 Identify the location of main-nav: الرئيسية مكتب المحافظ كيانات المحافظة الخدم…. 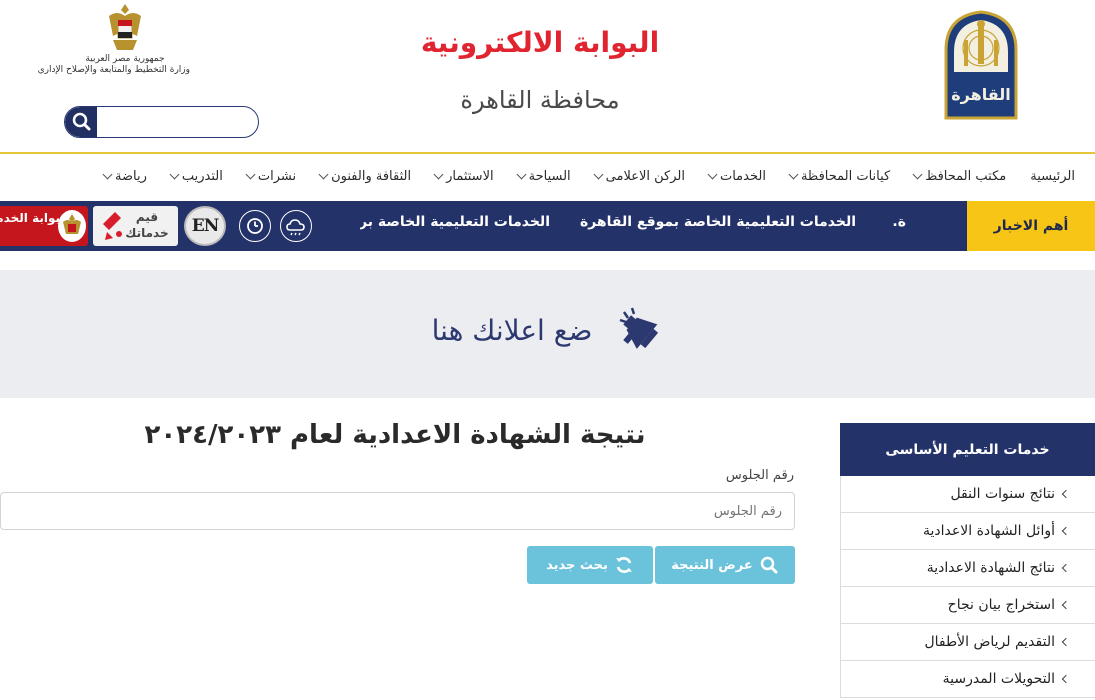
(547, 178).